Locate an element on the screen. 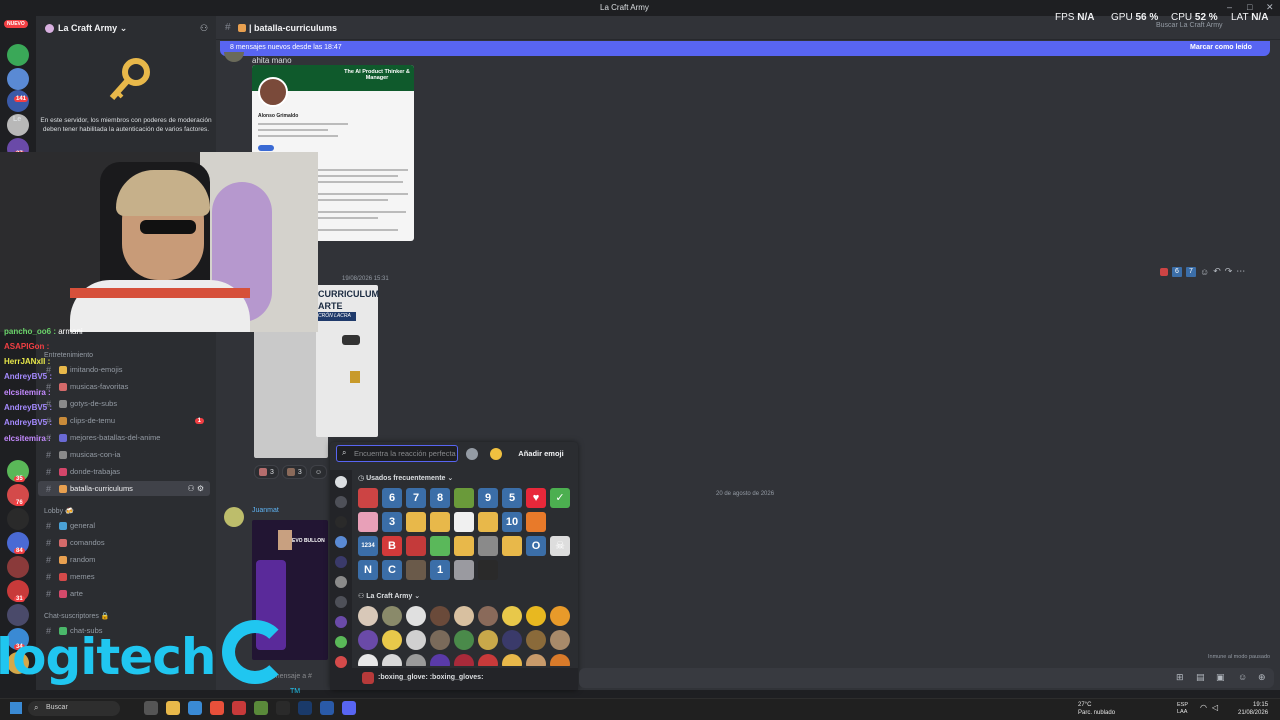 This screenshot has height=720, width=1280. emoji-option: 9 is located at coordinates (488, 498).